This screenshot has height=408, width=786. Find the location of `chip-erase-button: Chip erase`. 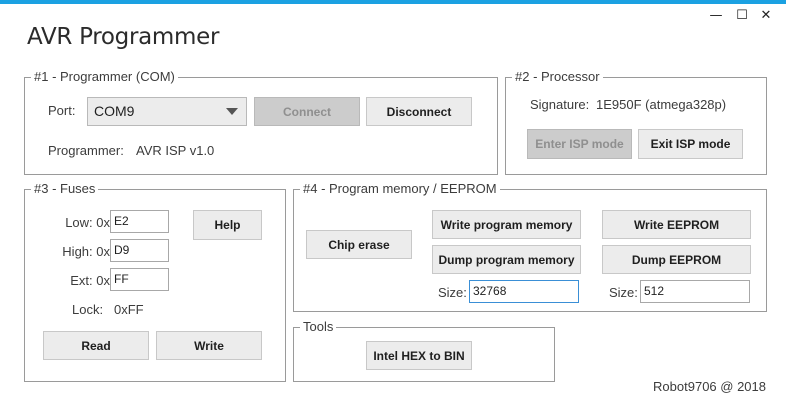

chip-erase-button: Chip erase is located at coordinates (359, 244).